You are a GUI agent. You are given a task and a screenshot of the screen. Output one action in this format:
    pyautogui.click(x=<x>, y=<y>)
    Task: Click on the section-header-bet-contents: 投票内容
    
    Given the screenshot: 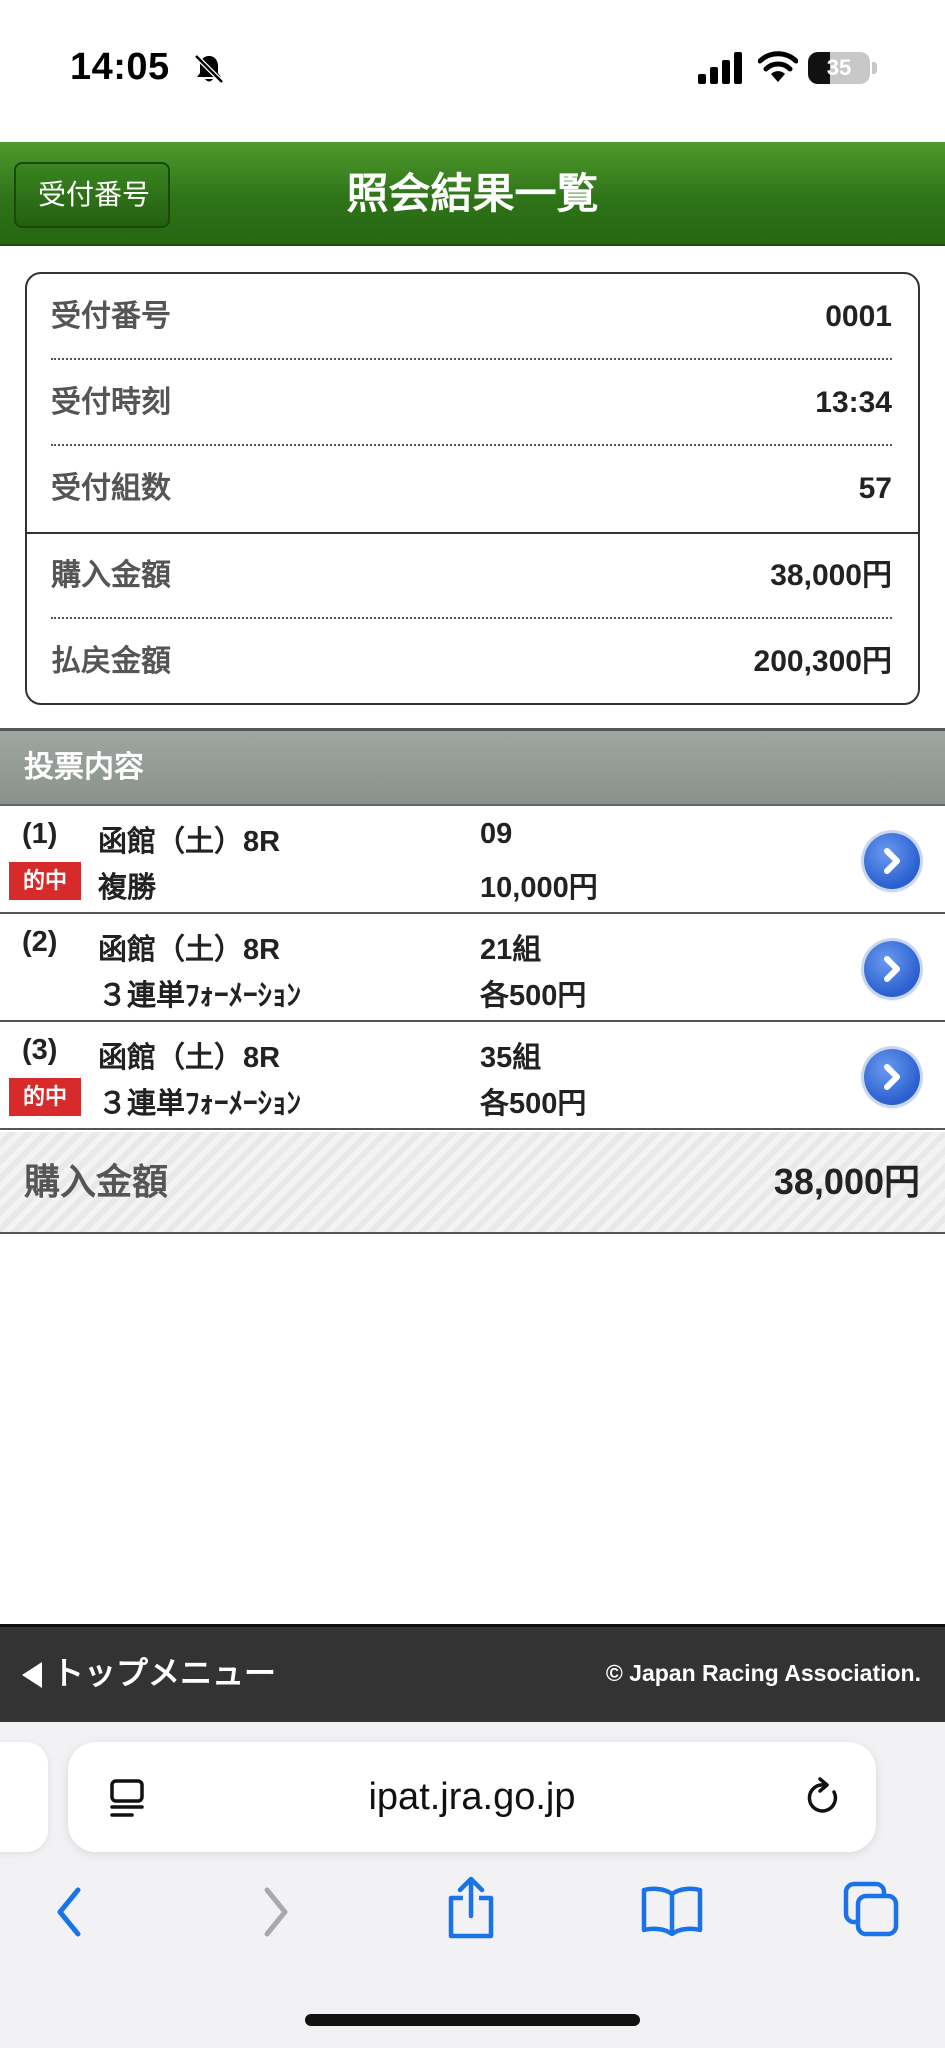 What is the action you would take?
    pyautogui.click(x=472, y=767)
    